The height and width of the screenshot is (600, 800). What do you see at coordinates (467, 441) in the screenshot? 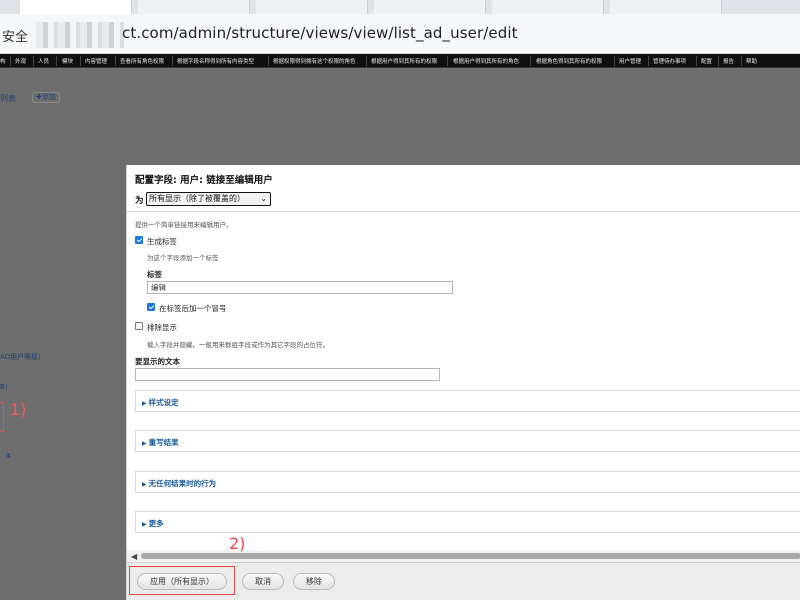
I see `rewrite-results-section: ▶ 重写结果` at bounding box center [467, 441].